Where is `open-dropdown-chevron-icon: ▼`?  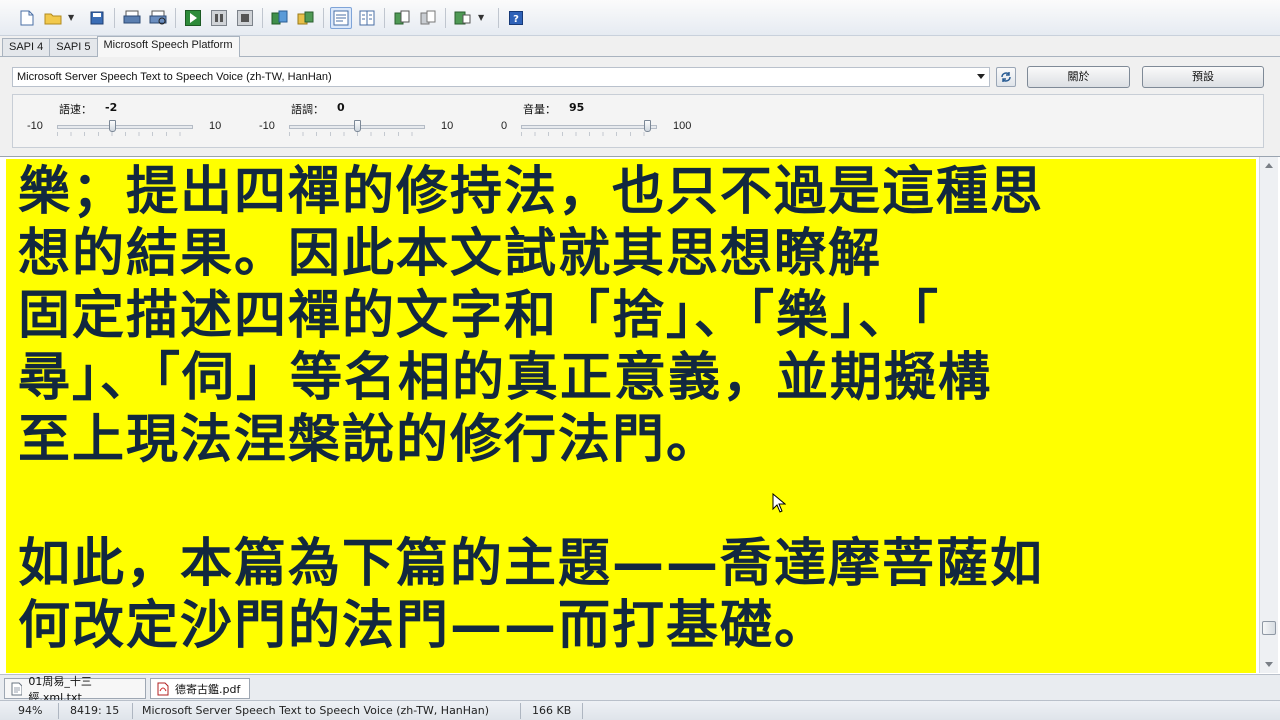
open-dropdown-chevron-icon: ▼ is located at coordinates (73, 17).